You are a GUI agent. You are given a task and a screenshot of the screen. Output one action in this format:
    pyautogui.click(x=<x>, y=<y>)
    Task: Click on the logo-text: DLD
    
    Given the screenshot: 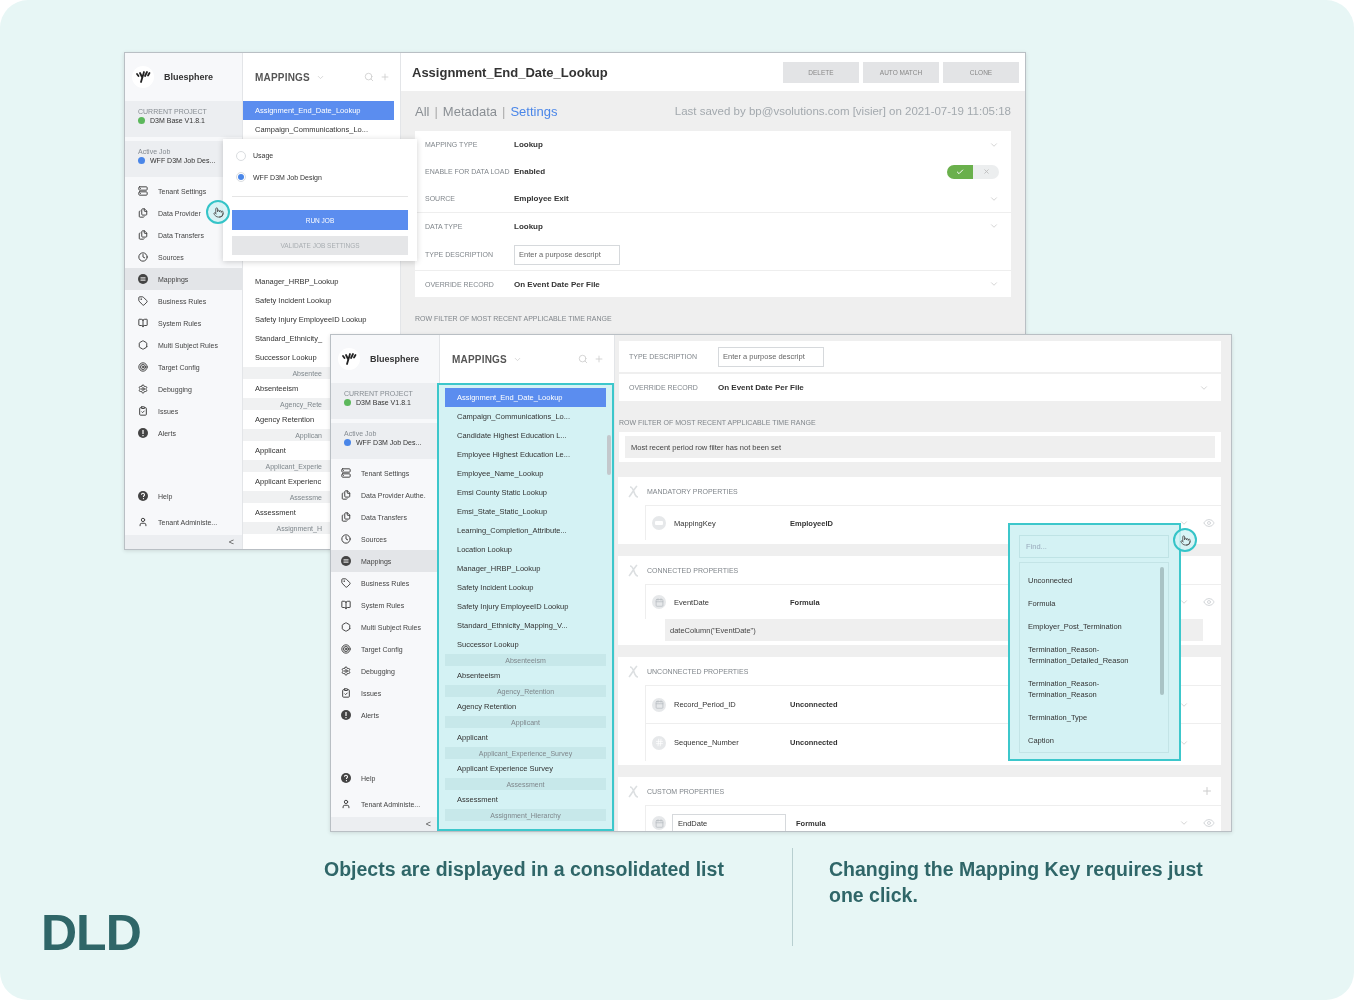 What is the action you would take?
    pyautogui.click(x=91, y=933)
    